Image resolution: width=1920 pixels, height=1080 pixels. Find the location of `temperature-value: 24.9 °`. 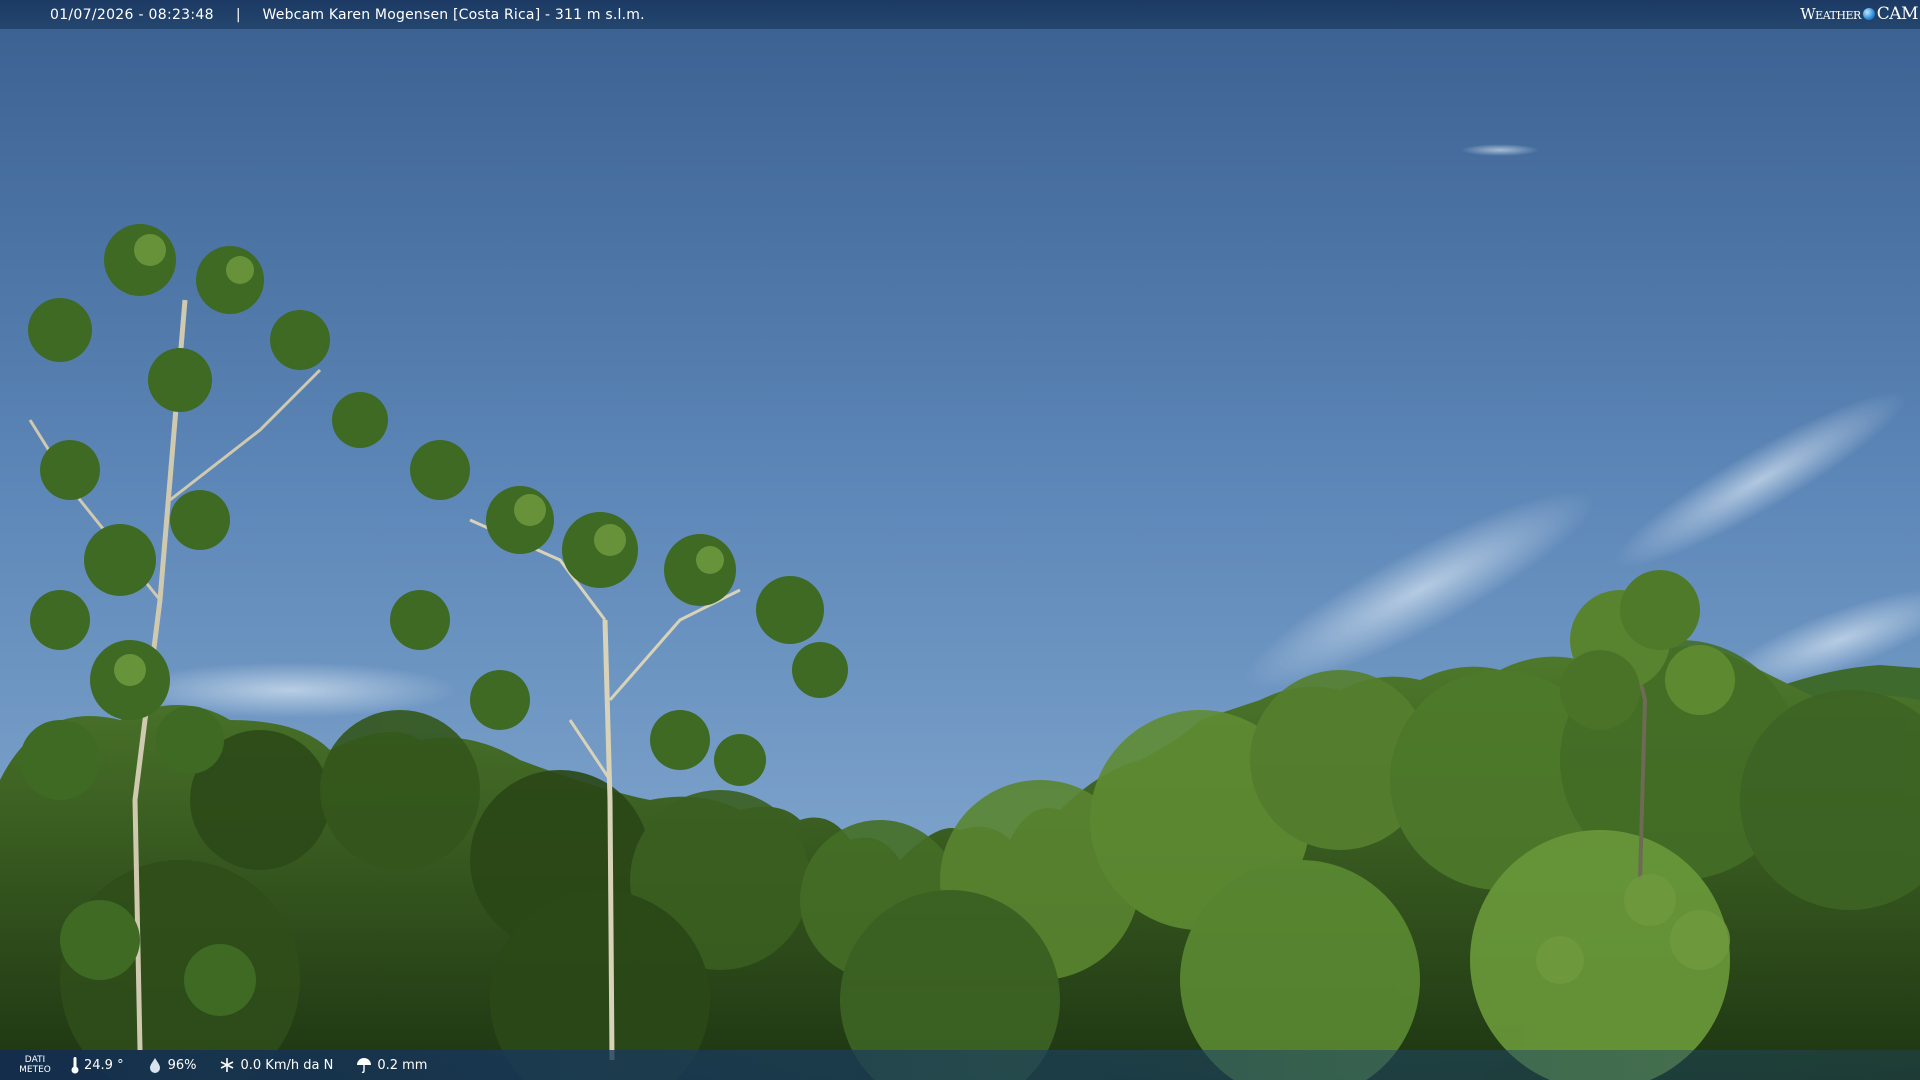

temperature-value: 24.9 ° is located at coordinates (104, 1065).